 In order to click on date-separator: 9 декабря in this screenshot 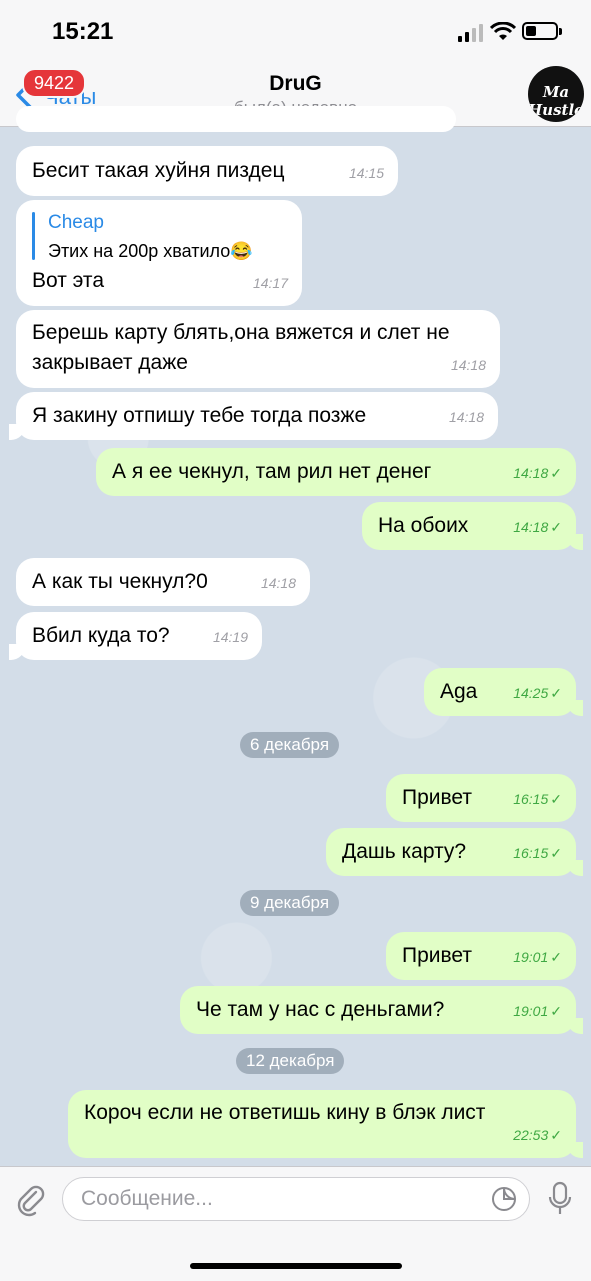, I will do `click(290, 903)`.